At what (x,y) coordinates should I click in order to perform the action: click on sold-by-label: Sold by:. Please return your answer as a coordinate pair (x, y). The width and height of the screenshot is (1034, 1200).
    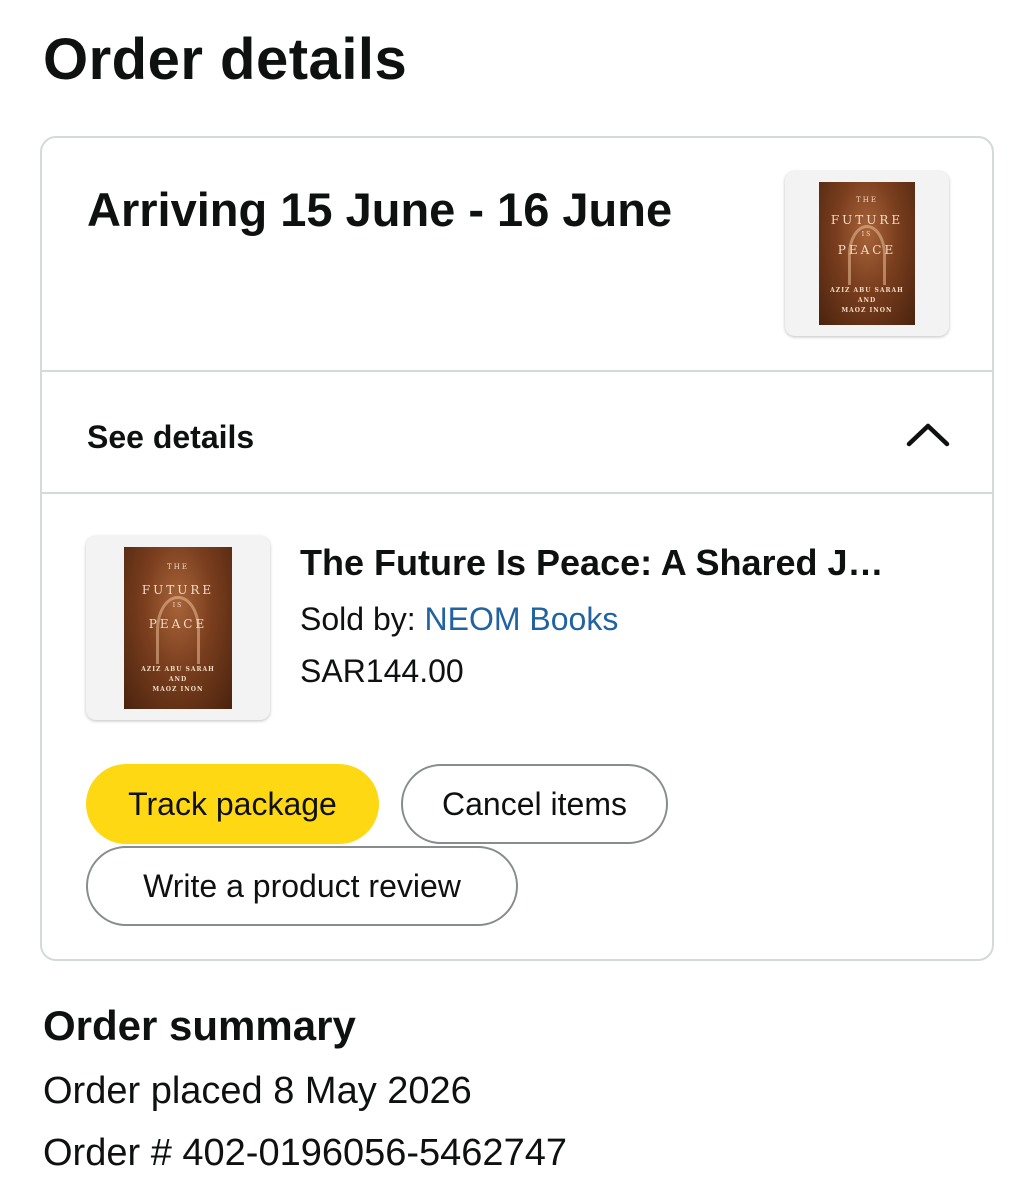
    Looking at the image, I should click on (358, 619).